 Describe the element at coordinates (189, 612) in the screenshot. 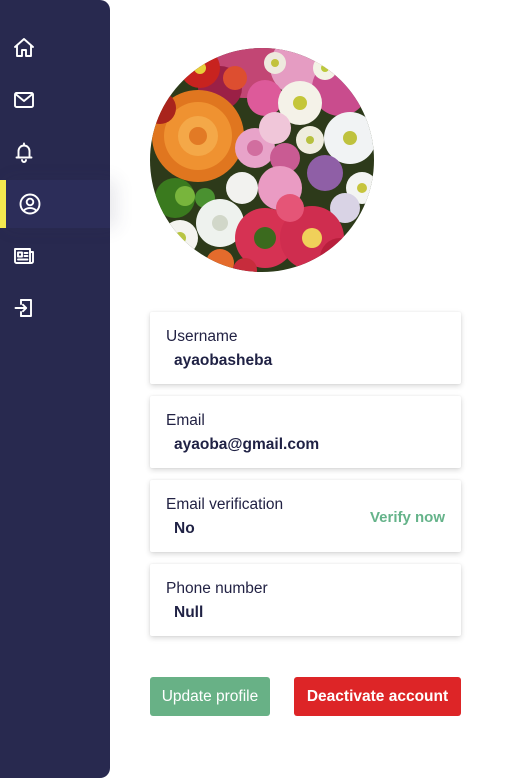

I see `phone-value: Null` at that location.